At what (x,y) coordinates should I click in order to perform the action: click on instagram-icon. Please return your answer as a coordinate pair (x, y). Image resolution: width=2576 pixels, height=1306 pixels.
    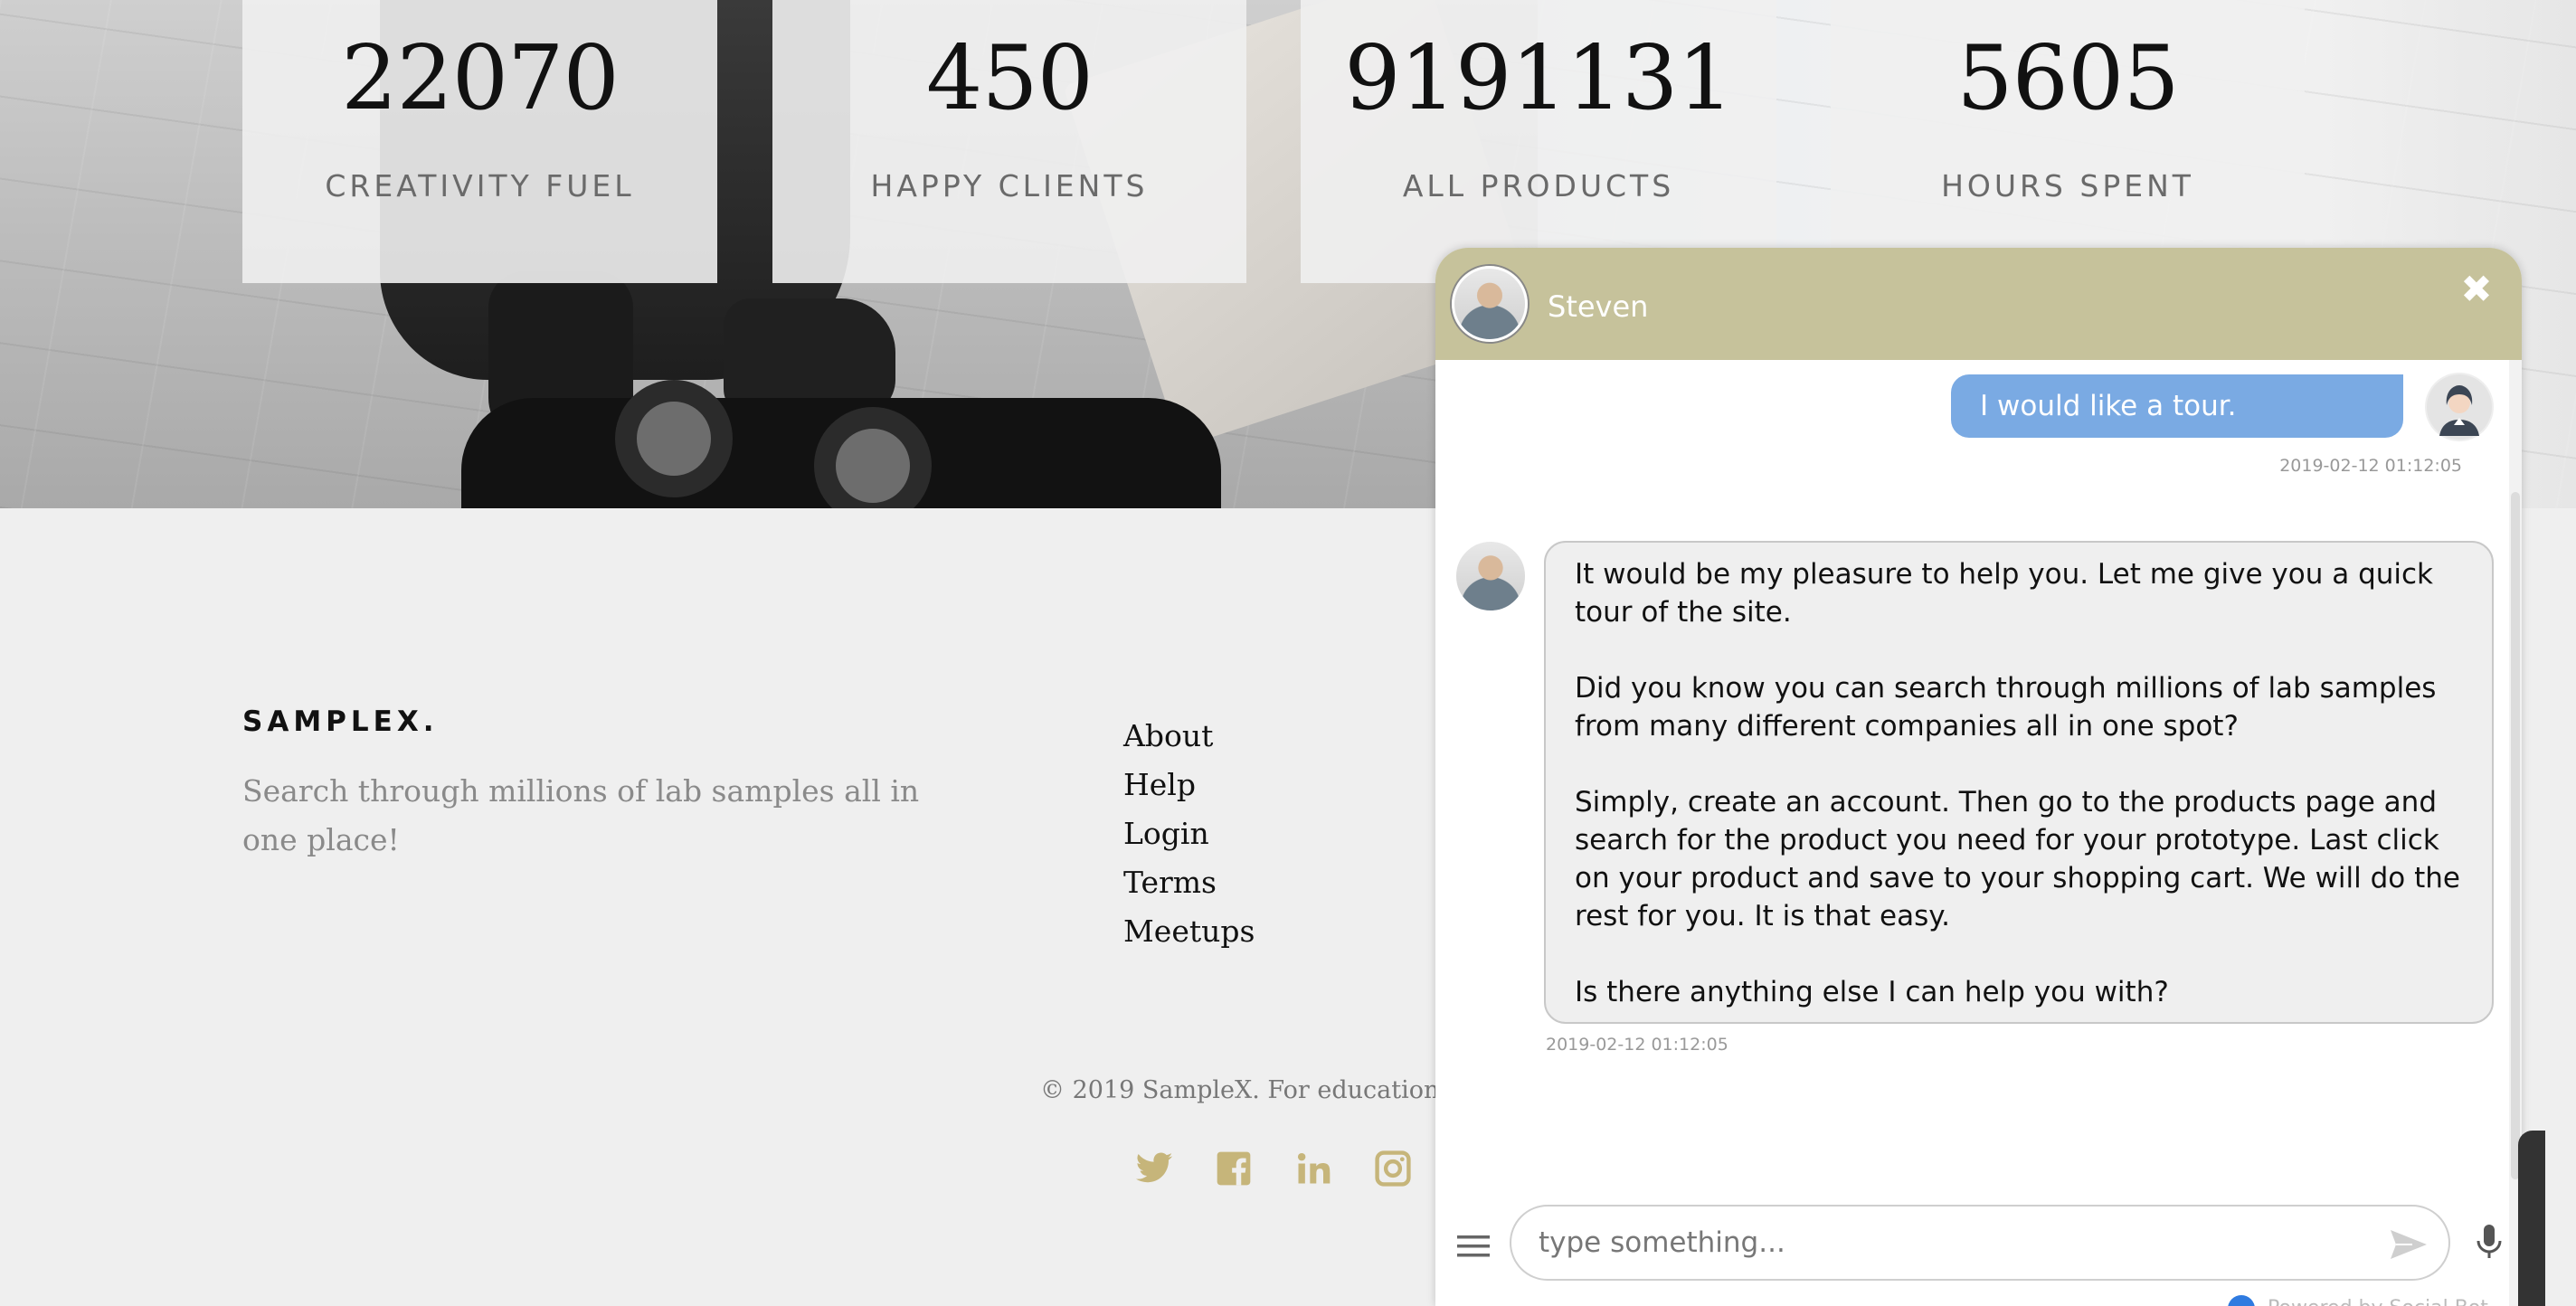
    Looking at the image, I should click on (1393, 1168).